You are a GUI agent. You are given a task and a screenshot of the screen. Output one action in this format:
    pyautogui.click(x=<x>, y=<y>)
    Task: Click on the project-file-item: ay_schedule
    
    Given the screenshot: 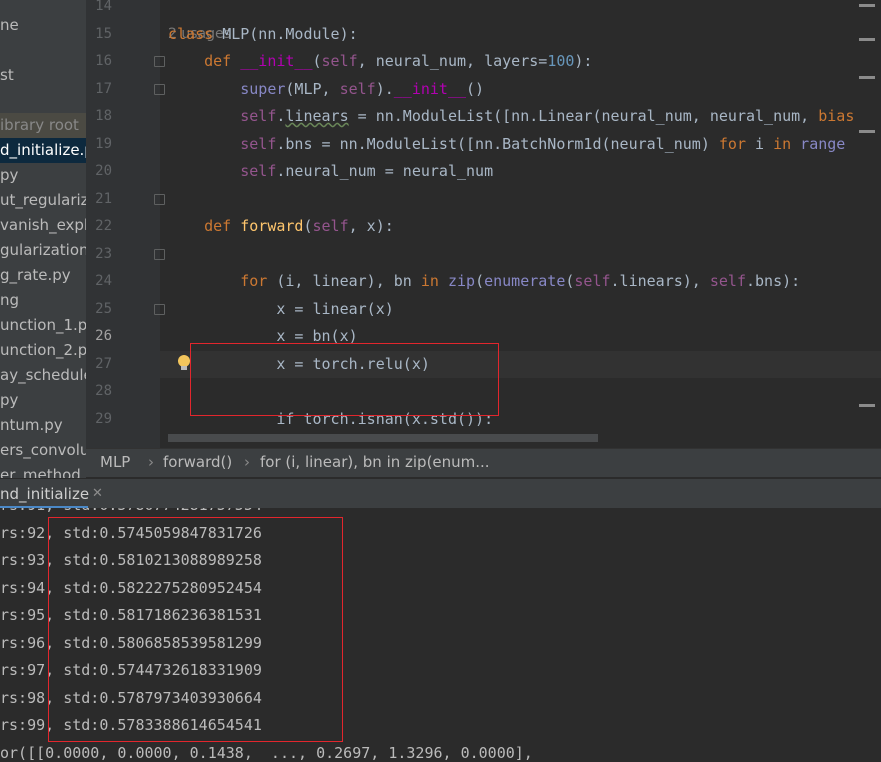 What is the action you would take?
    pyautogui.click(x=43, y=375)
    